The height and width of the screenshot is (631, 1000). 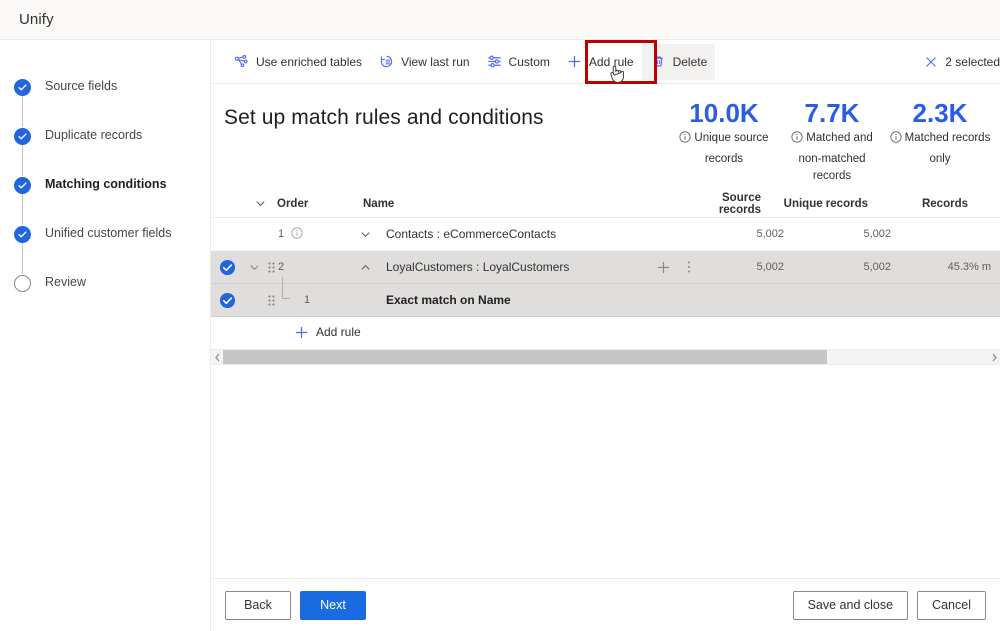 I want to click on kpi-caption-line1: Matched records, so click(x=947, y=138).